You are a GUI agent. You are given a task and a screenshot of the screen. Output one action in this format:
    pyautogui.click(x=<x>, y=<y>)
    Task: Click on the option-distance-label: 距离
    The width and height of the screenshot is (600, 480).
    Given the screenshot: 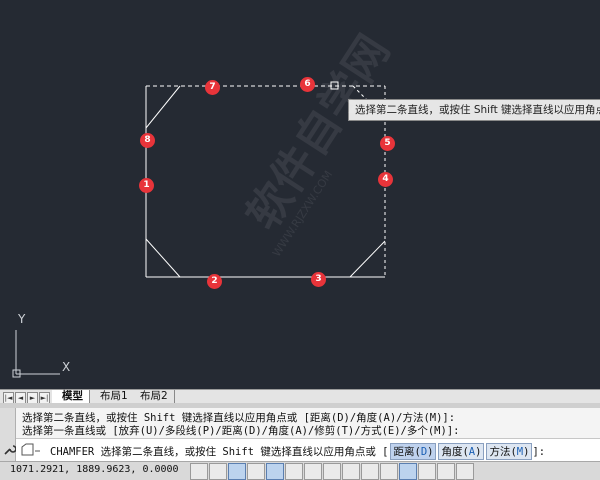 What is the action you would take?
    pyautogui.click(x=404, y=452)
    